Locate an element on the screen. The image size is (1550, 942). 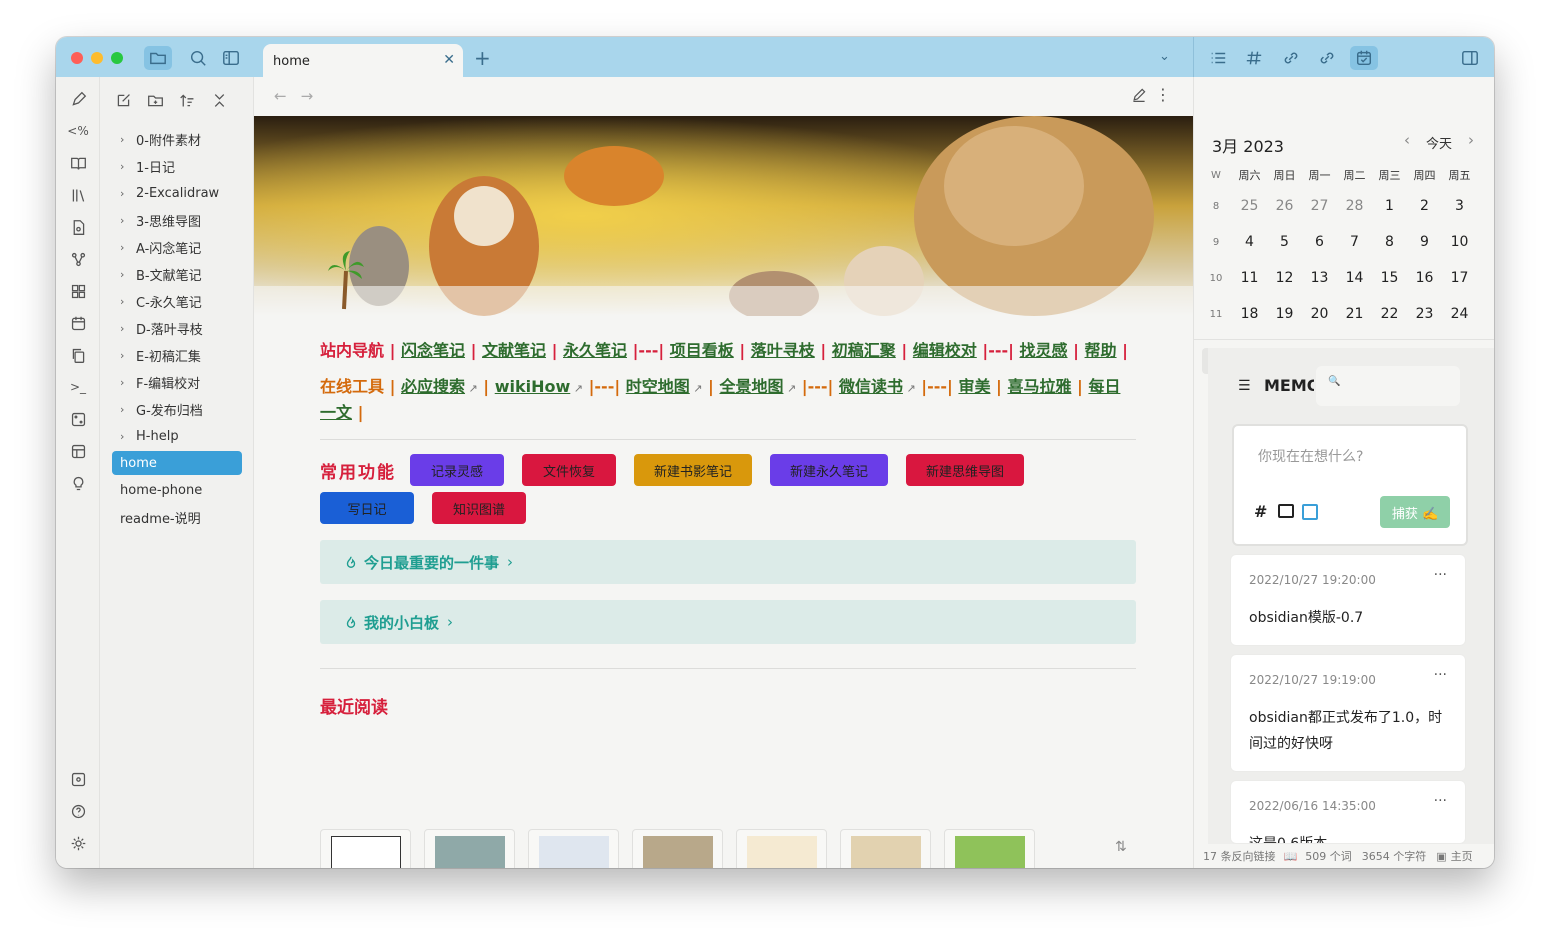
maximize-window-button is located at coordinates (117, 58).